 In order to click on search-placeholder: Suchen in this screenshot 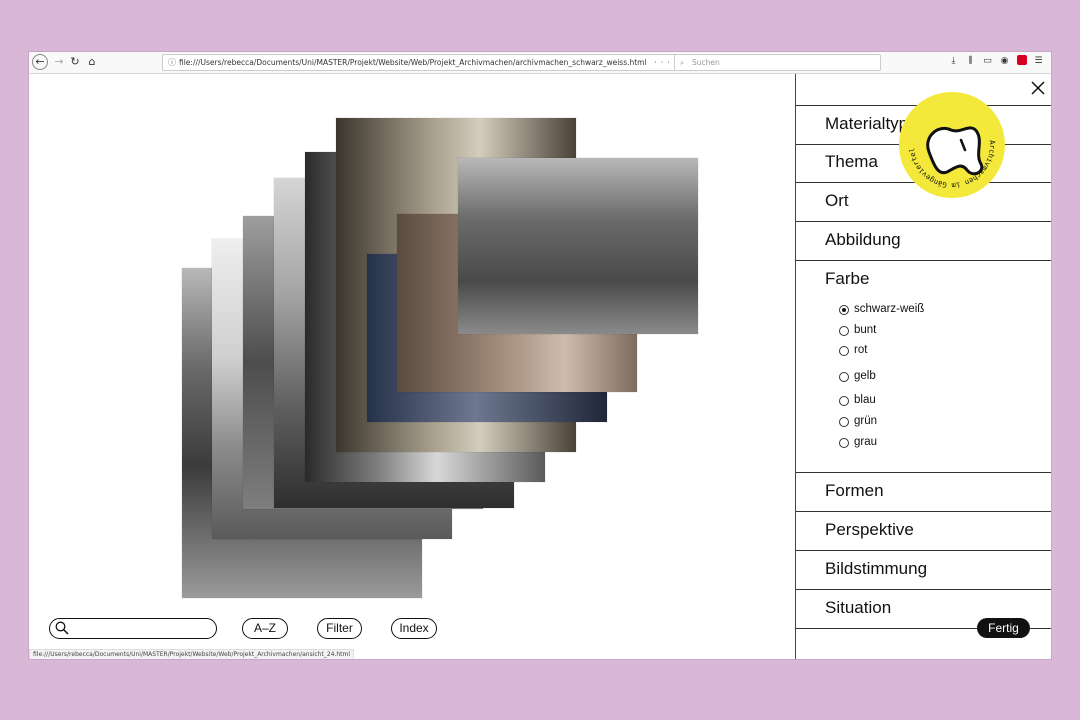, I will do `click(706, 62)`.